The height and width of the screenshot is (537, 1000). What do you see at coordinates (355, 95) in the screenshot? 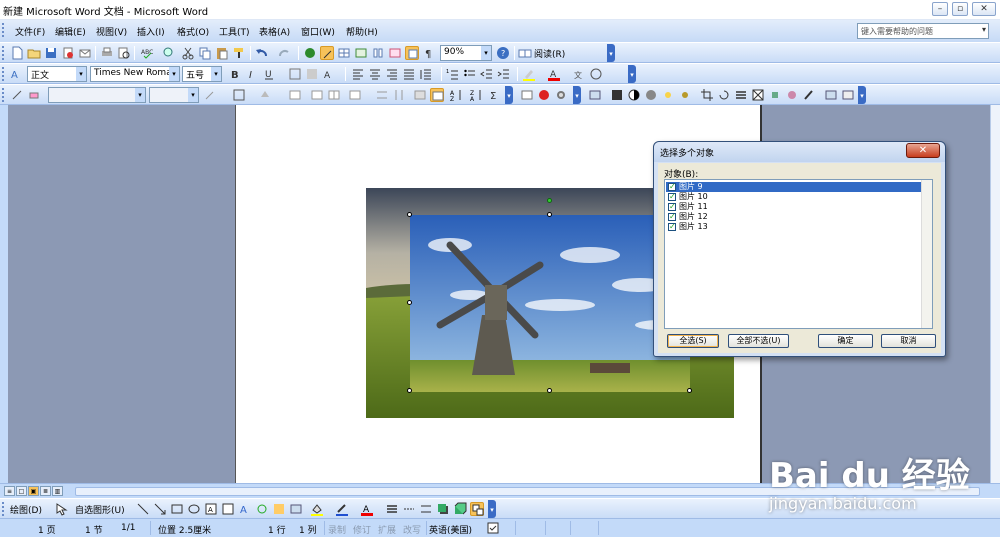
I see `align-cell-icon` at bounding box center [355, 95].